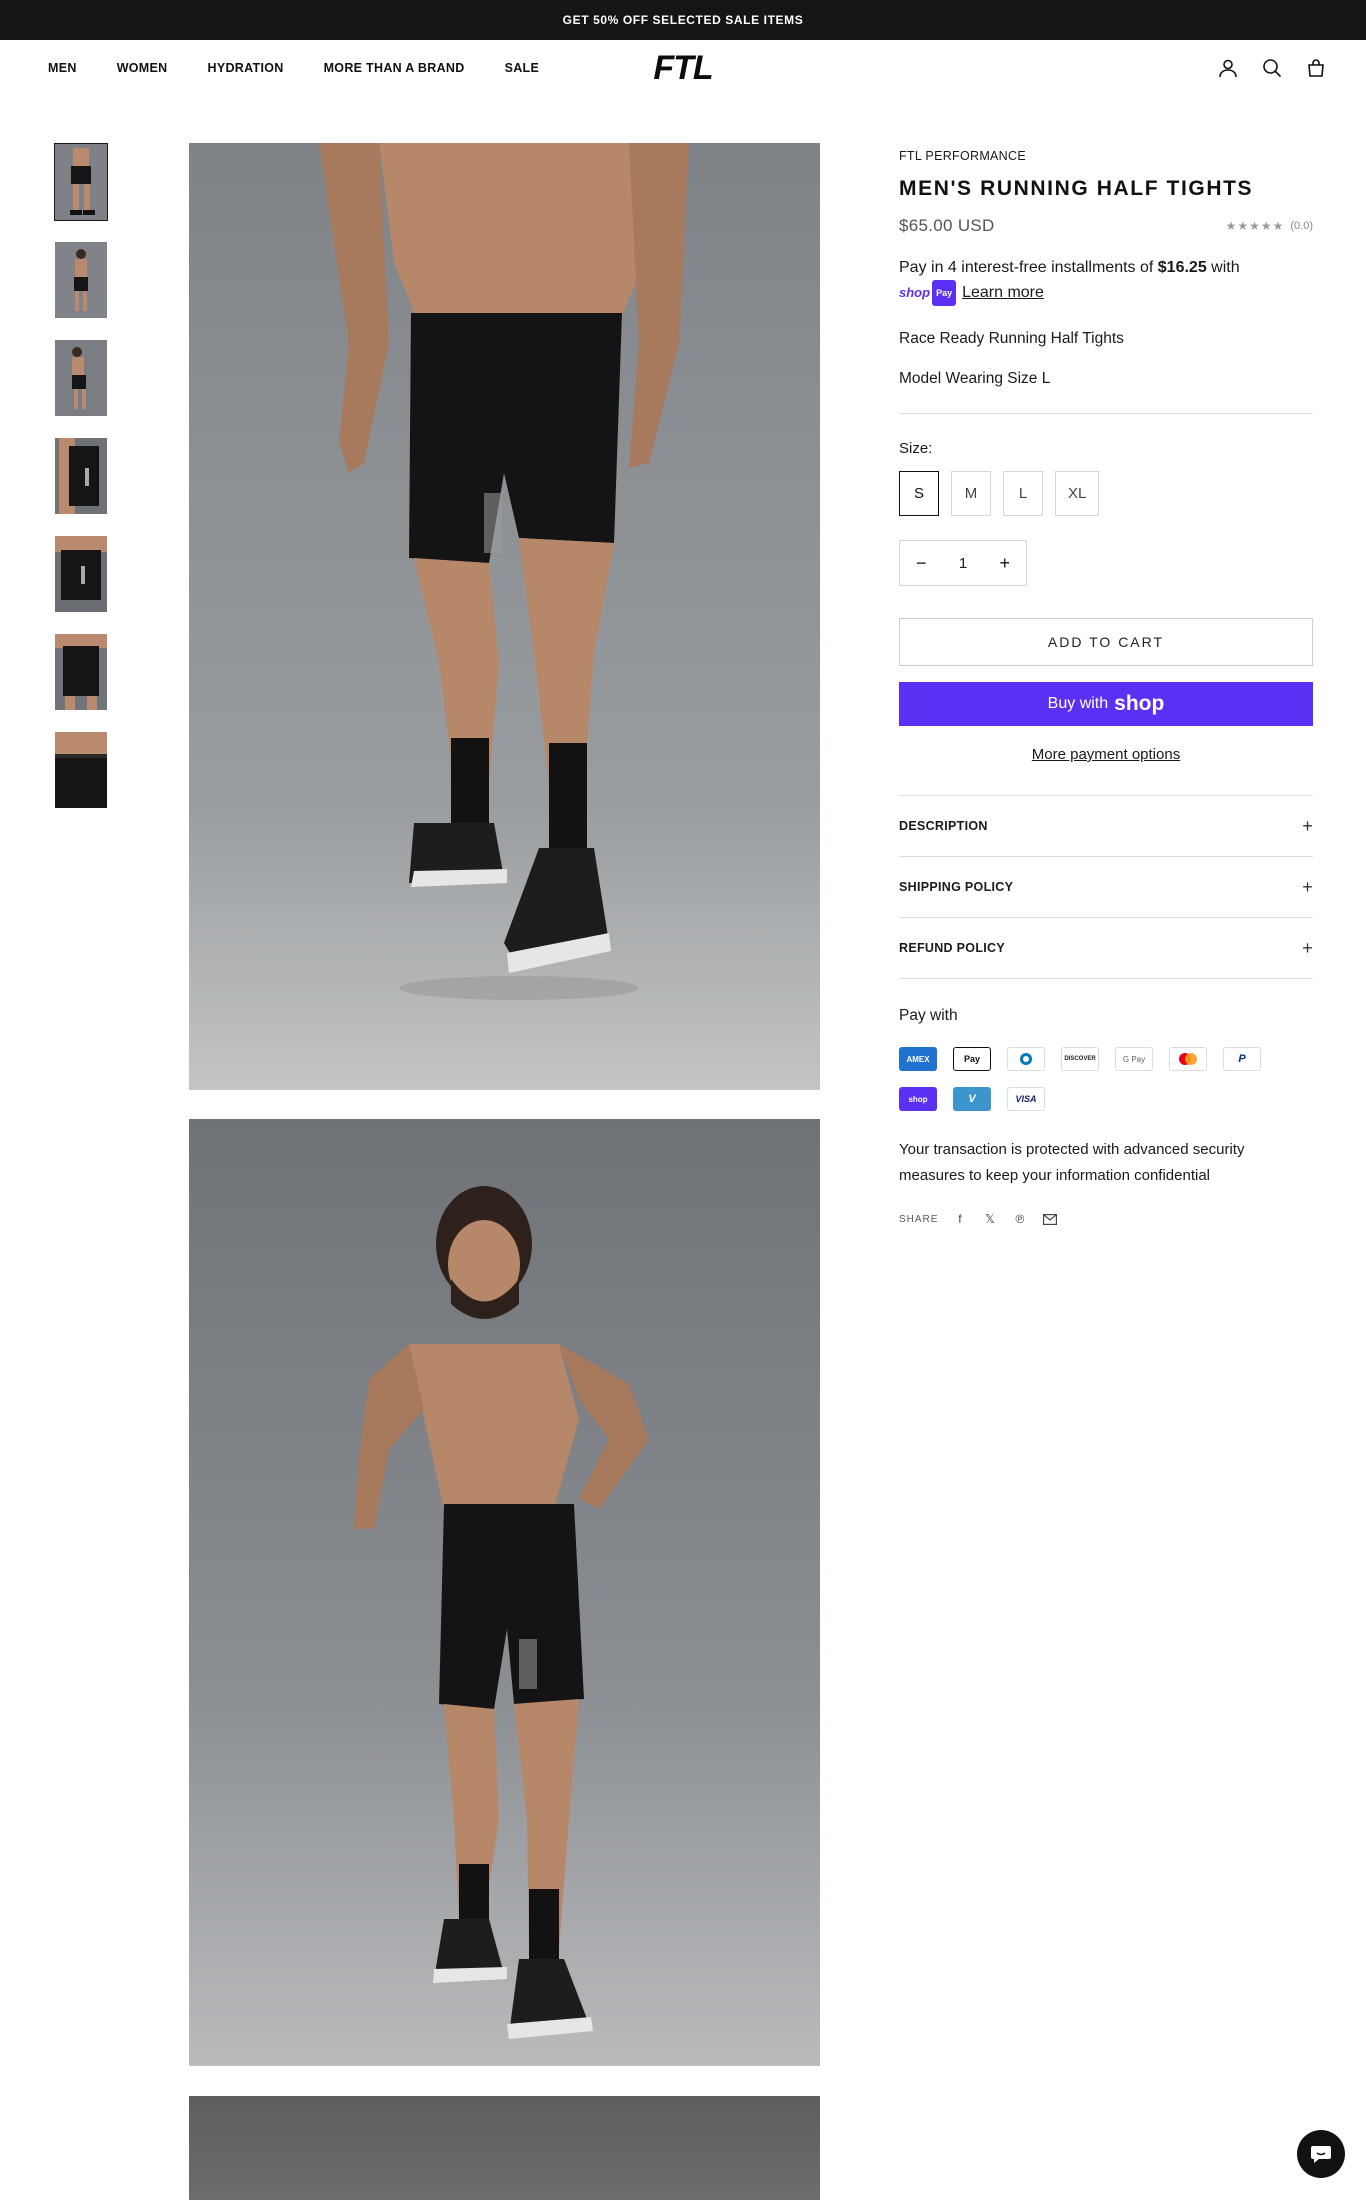  What do you see at coordinates (1011, 338) in the screenshot?
I see `short-description: Race Ready Running Half Tights` at bounding box center [1011, 338].